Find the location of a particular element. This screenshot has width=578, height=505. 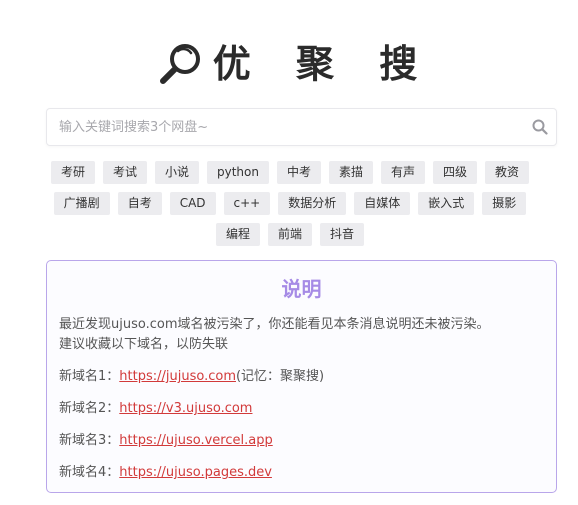

domain-link: https://ujuso.pages.dev is located at coordinates (195, 472).